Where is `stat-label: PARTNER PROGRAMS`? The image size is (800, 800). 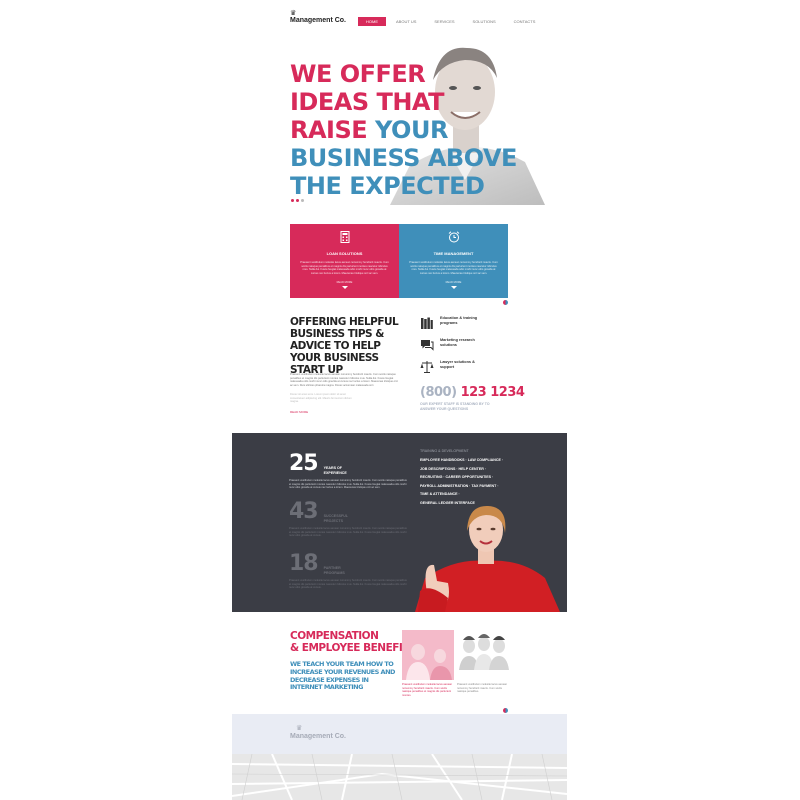
stat-label: PARTNER PROGRAMS is located at coordinates (334, 570).